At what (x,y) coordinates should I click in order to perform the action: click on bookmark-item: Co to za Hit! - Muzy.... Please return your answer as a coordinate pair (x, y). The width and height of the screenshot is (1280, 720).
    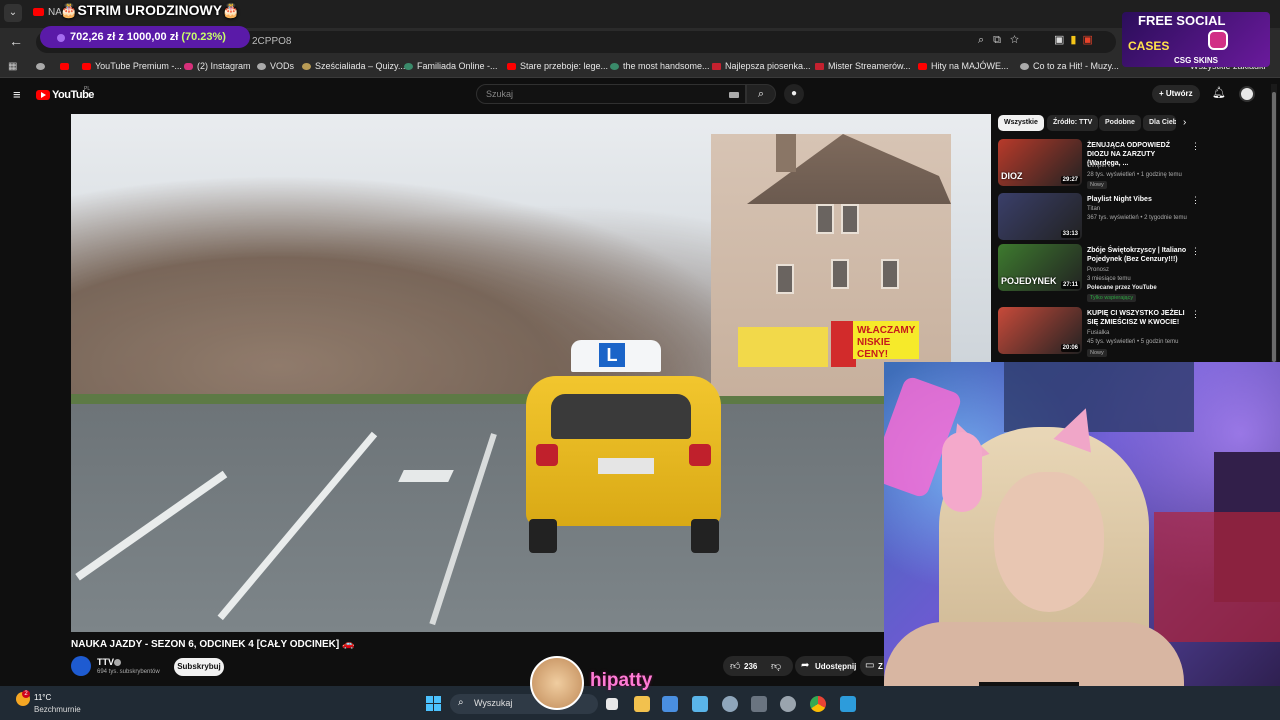
    Looking at the image, I should click on (1069, 66).